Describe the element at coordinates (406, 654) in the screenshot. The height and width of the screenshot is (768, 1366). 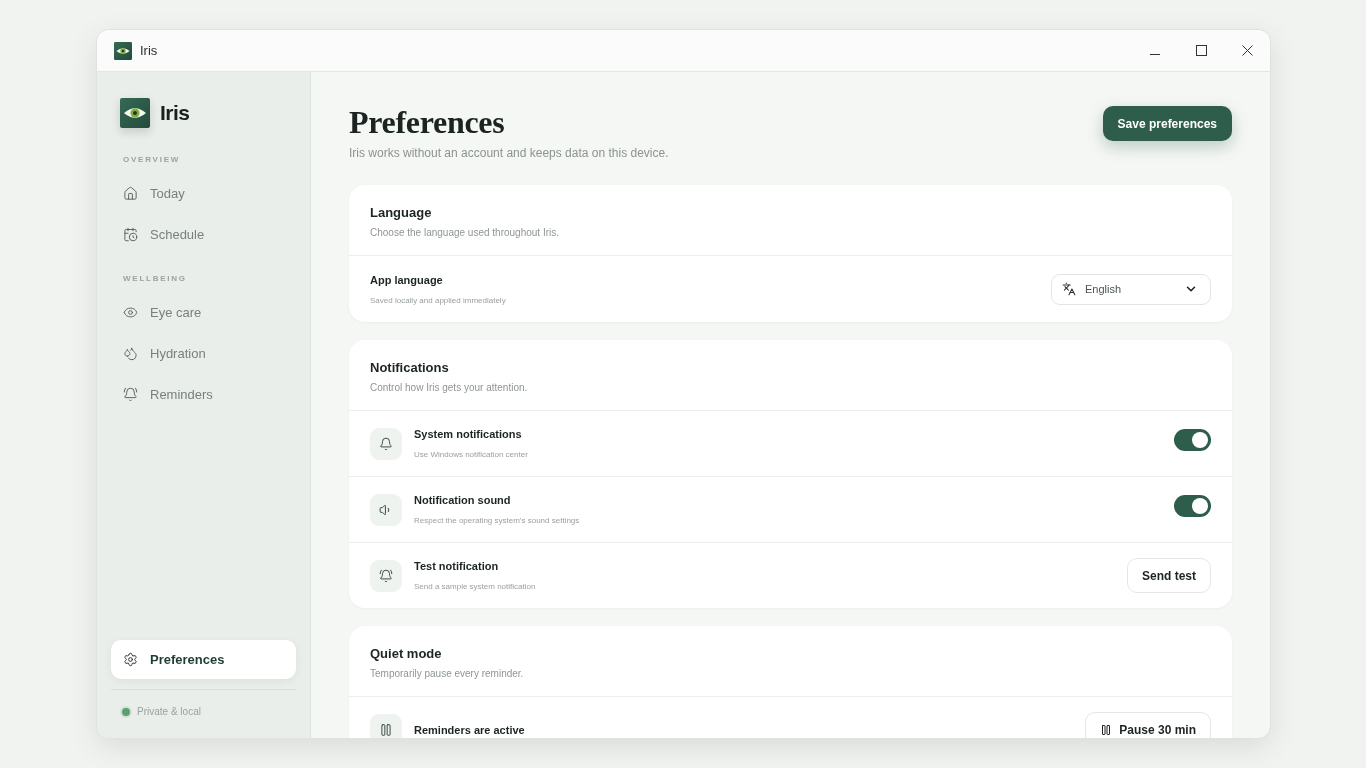
I see `card-title: Quiet mode` at that location.